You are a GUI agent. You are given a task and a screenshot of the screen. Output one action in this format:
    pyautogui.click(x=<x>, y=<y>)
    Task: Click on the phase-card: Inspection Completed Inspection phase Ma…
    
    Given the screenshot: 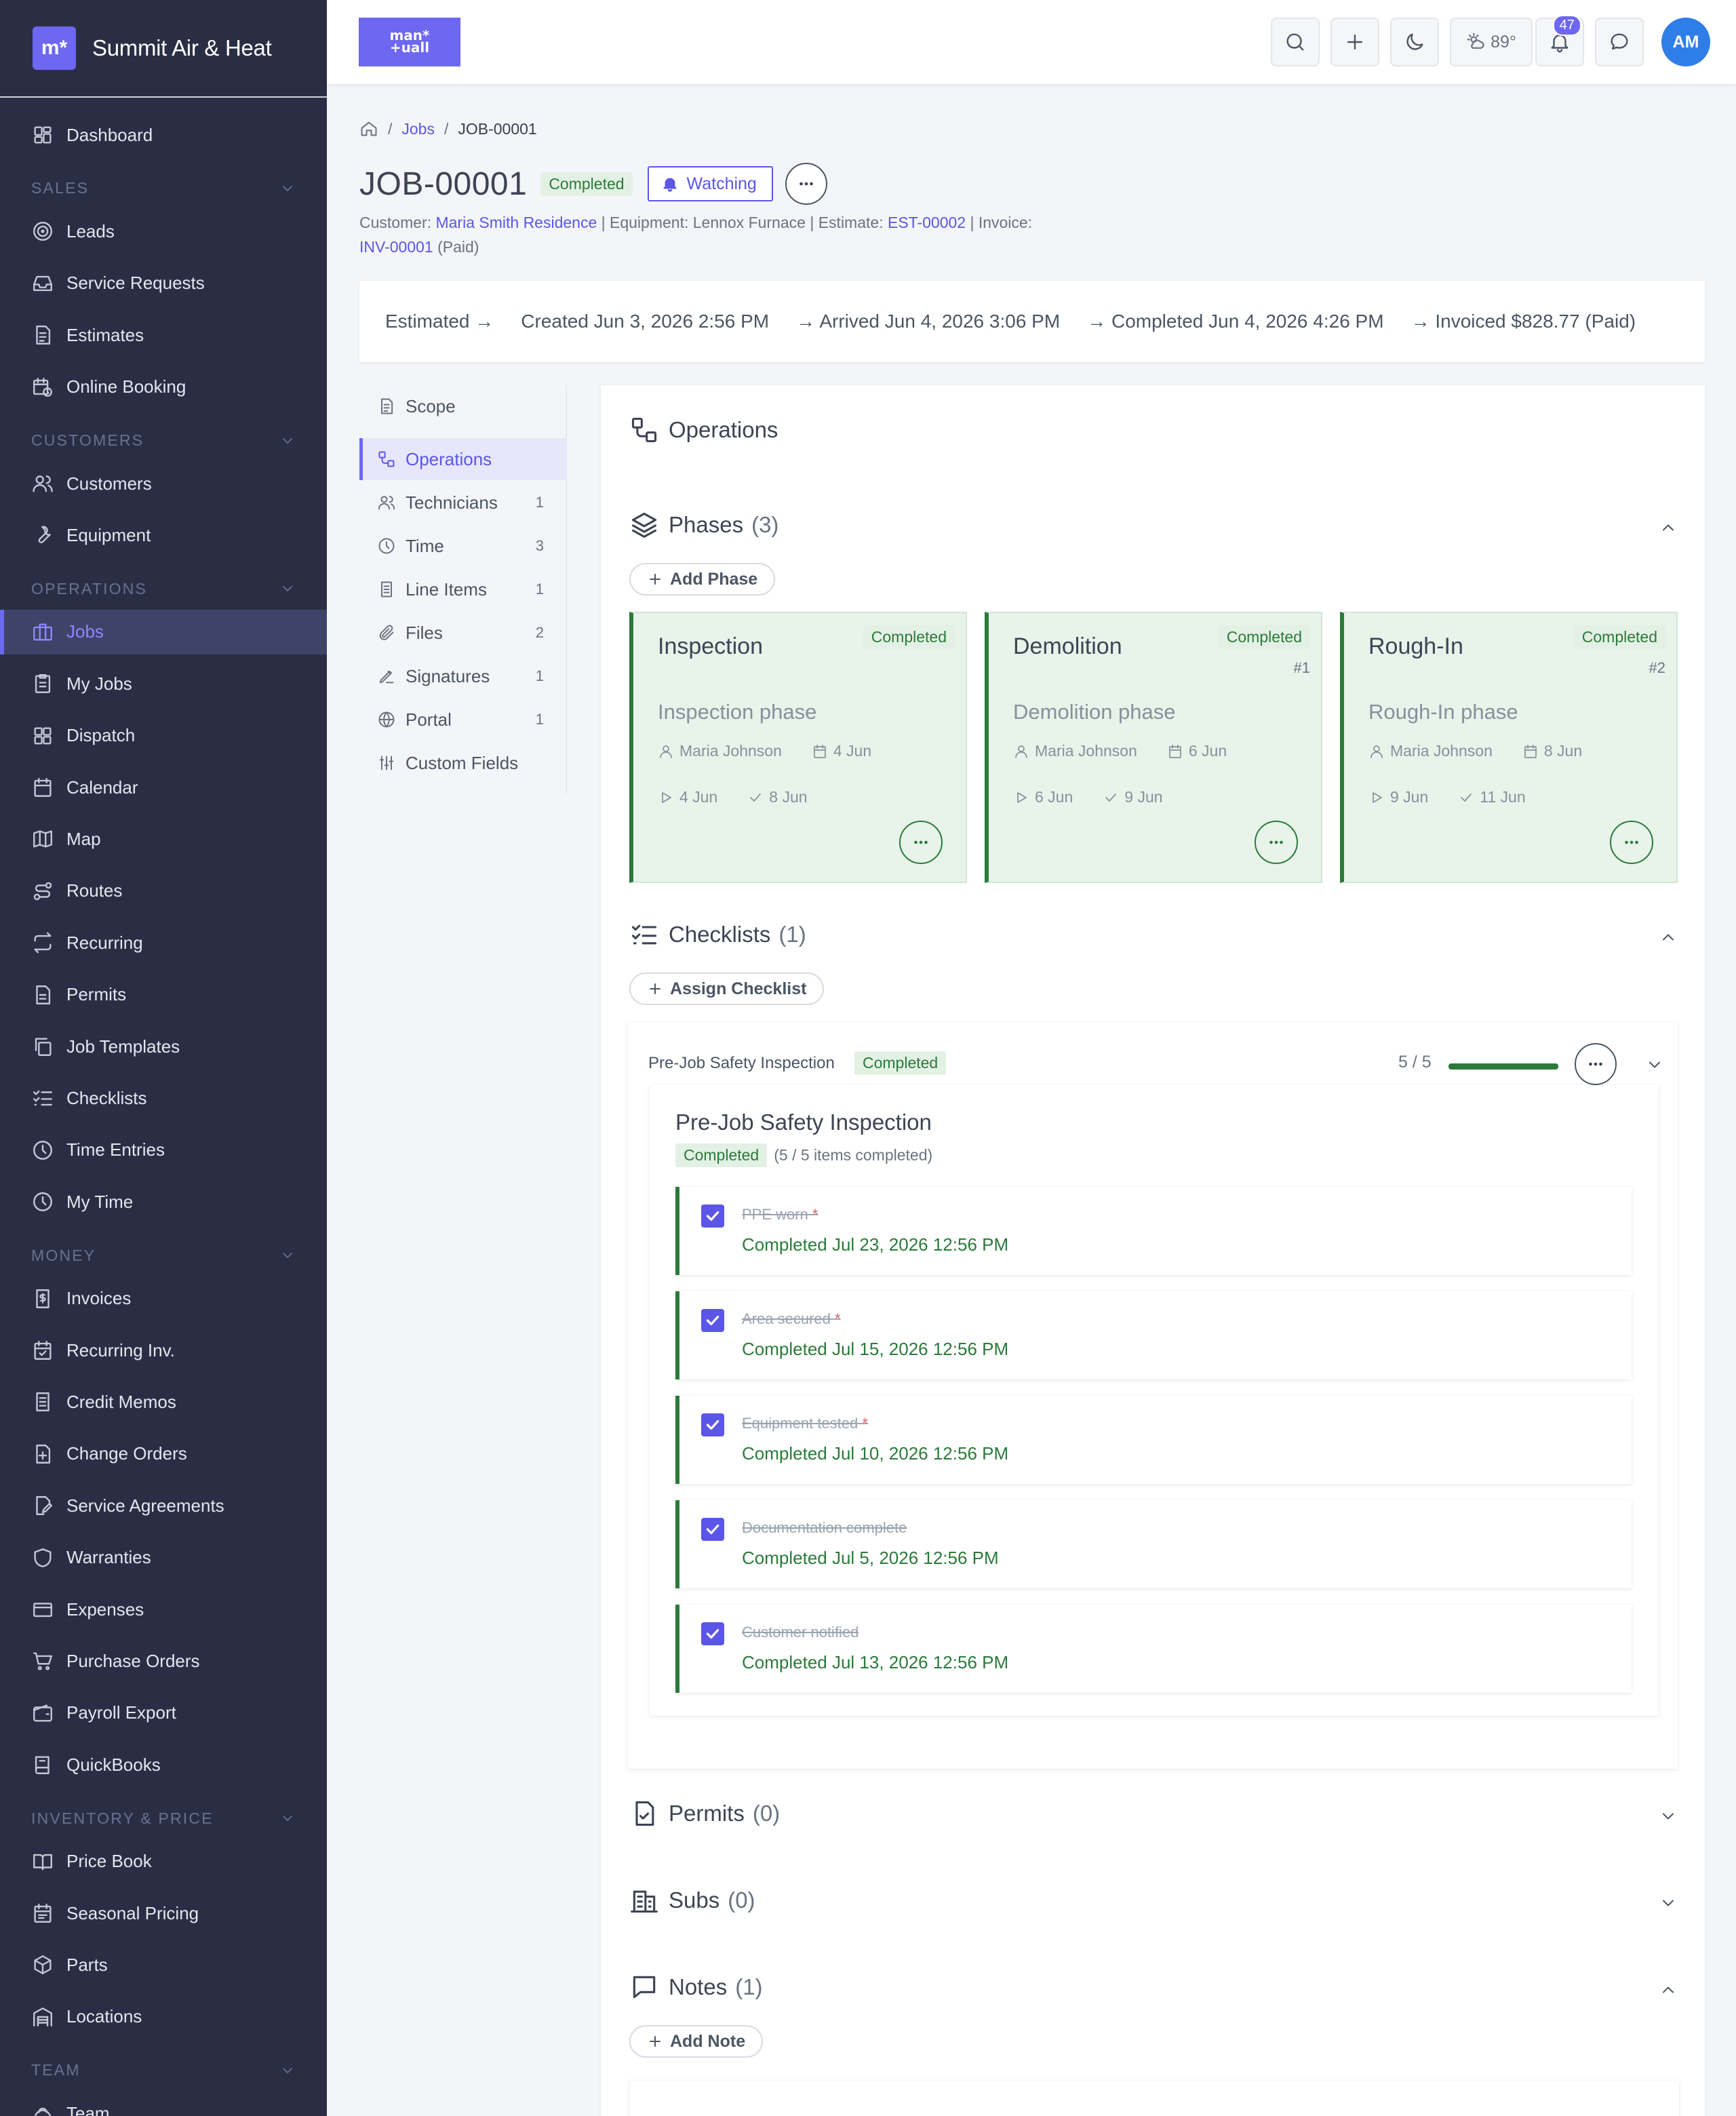 What is the action you would take?
    pyautogui.click(x=798, y=747)
    